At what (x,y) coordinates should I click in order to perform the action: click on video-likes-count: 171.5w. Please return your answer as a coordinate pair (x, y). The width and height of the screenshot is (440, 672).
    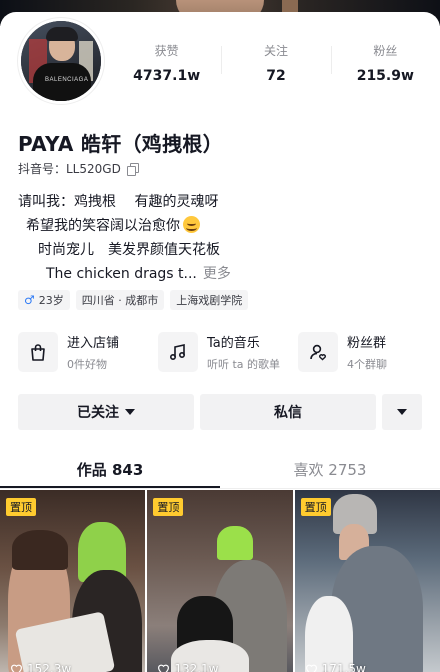
    Looking at the image, I should click on (343, 667).